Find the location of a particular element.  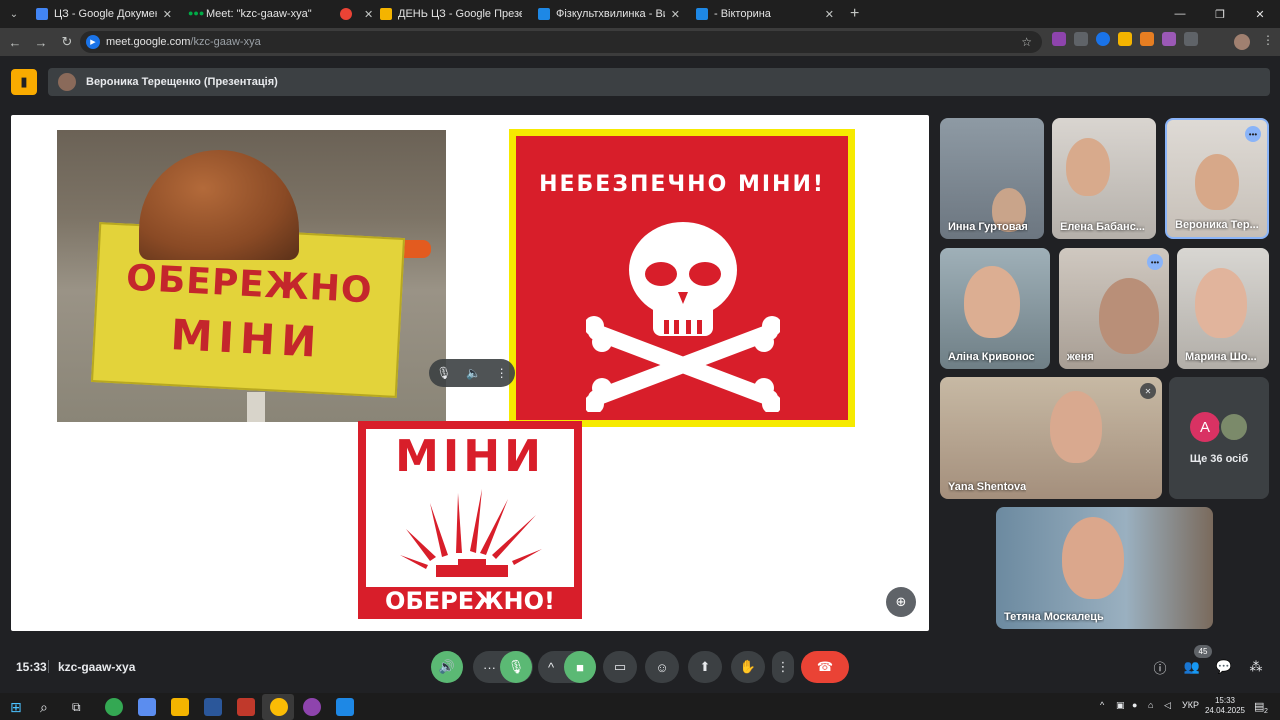

more-options-icon: ⋮ is located at coordinates (502, 373).